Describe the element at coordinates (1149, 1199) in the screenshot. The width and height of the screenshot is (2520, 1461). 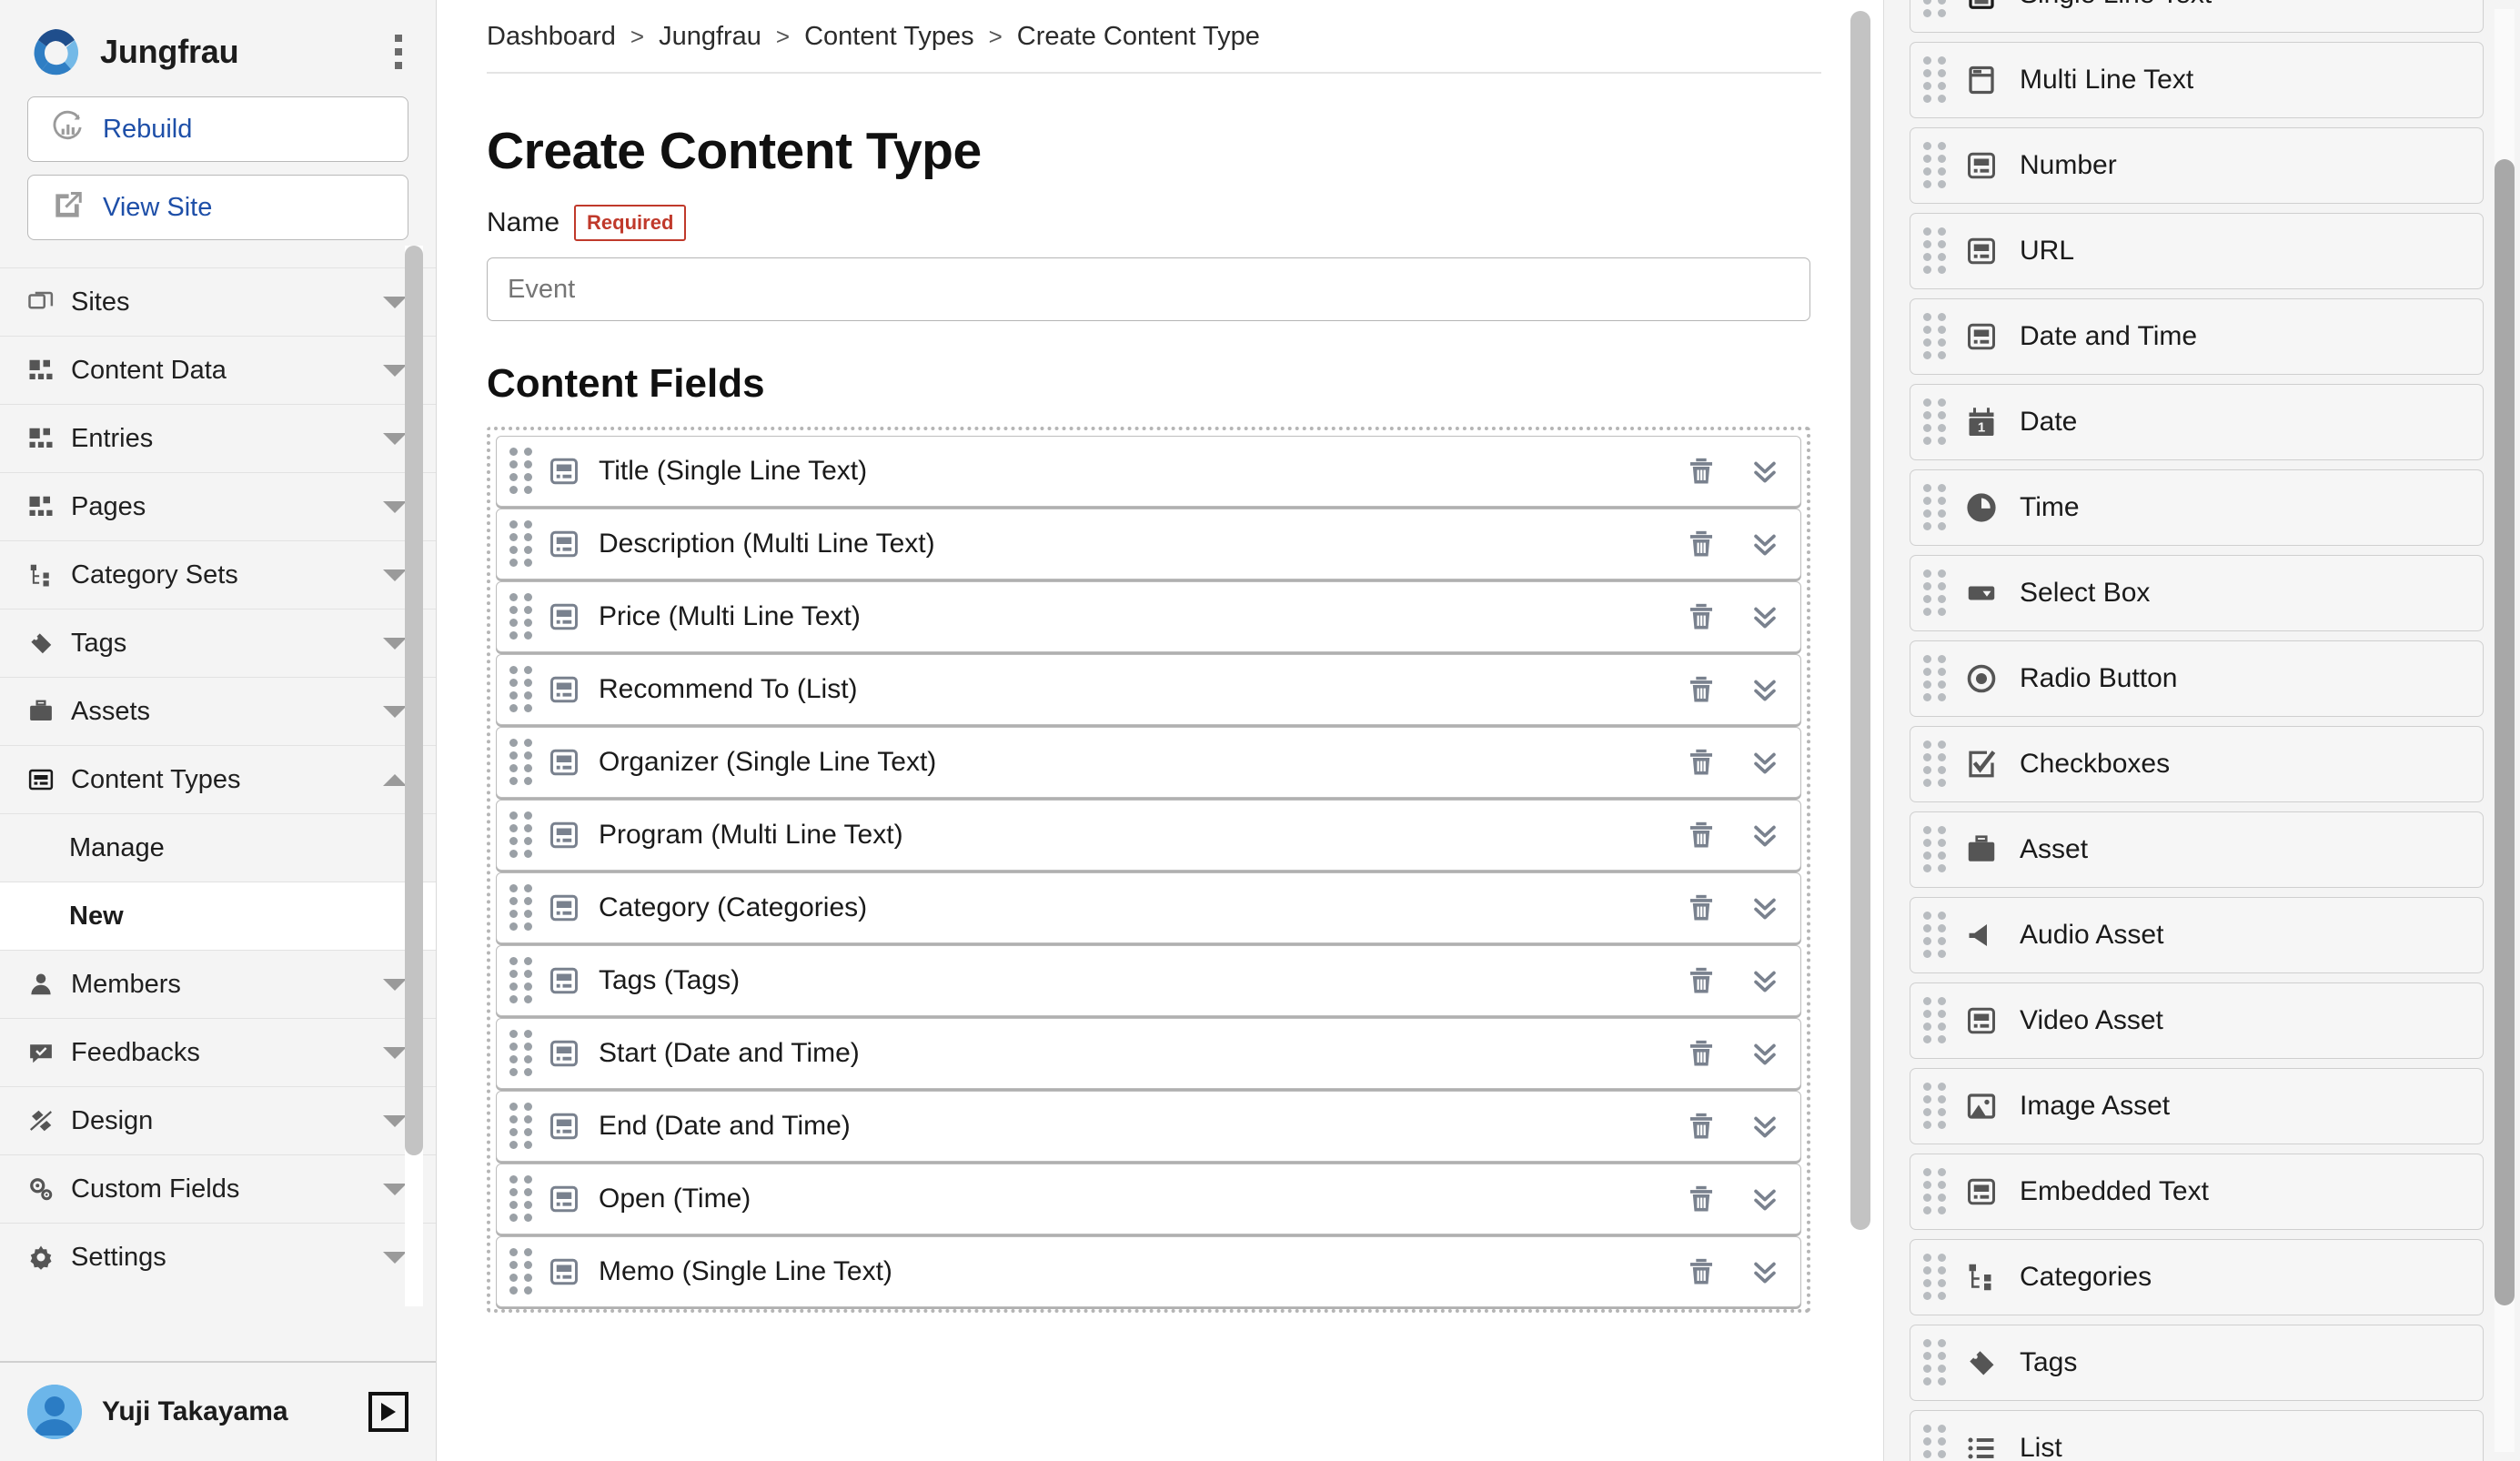
I see `table-row: Open (Time)` at that location.